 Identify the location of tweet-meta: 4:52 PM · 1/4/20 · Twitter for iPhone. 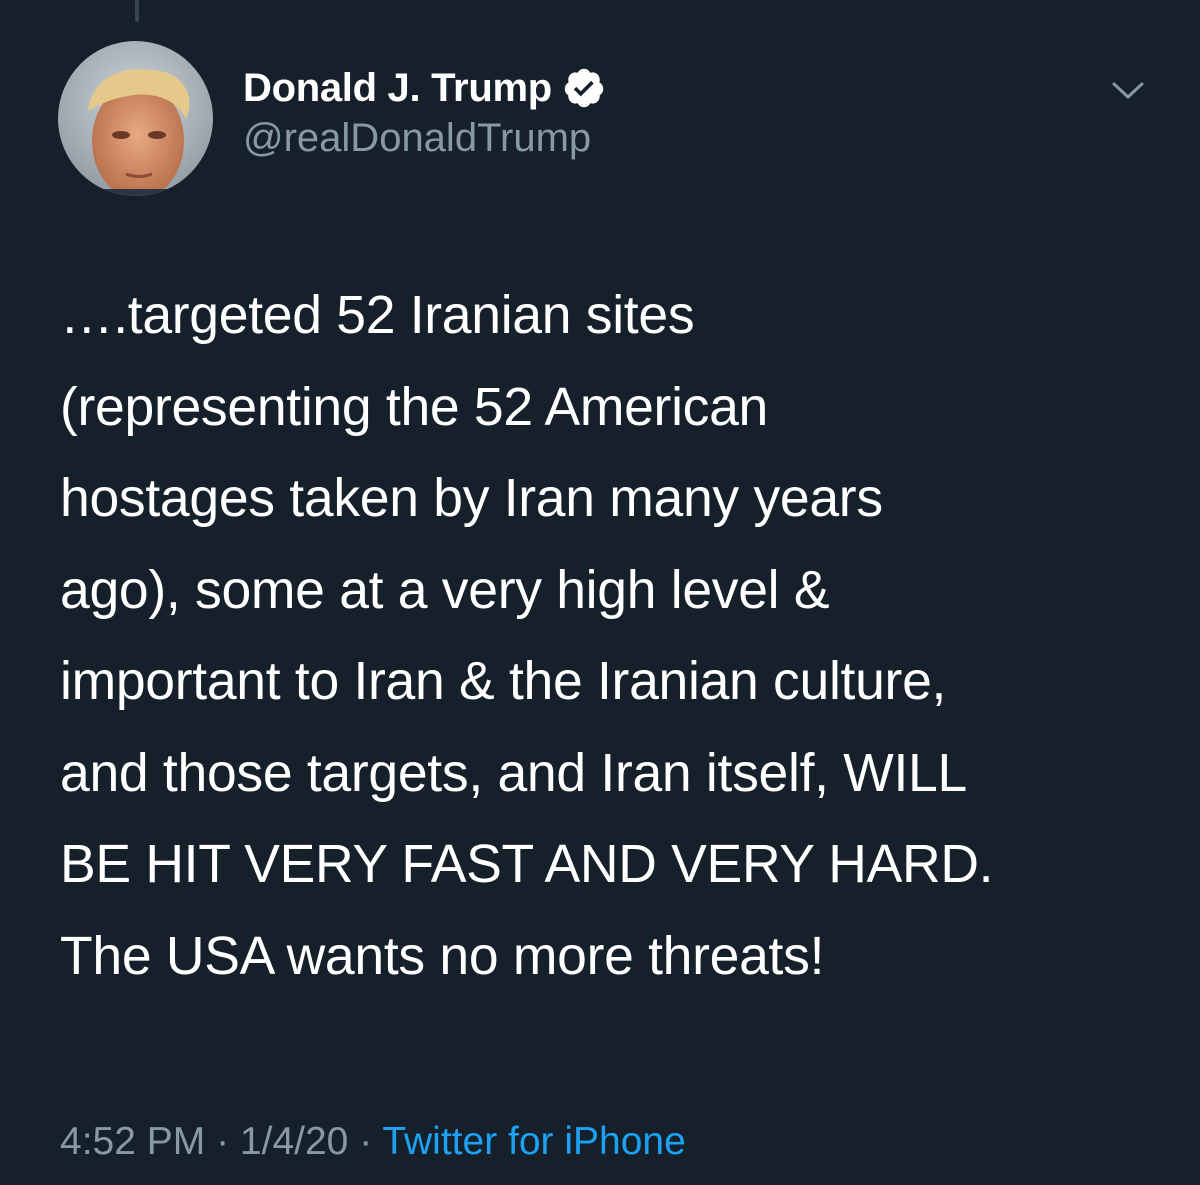
(373, 1142).